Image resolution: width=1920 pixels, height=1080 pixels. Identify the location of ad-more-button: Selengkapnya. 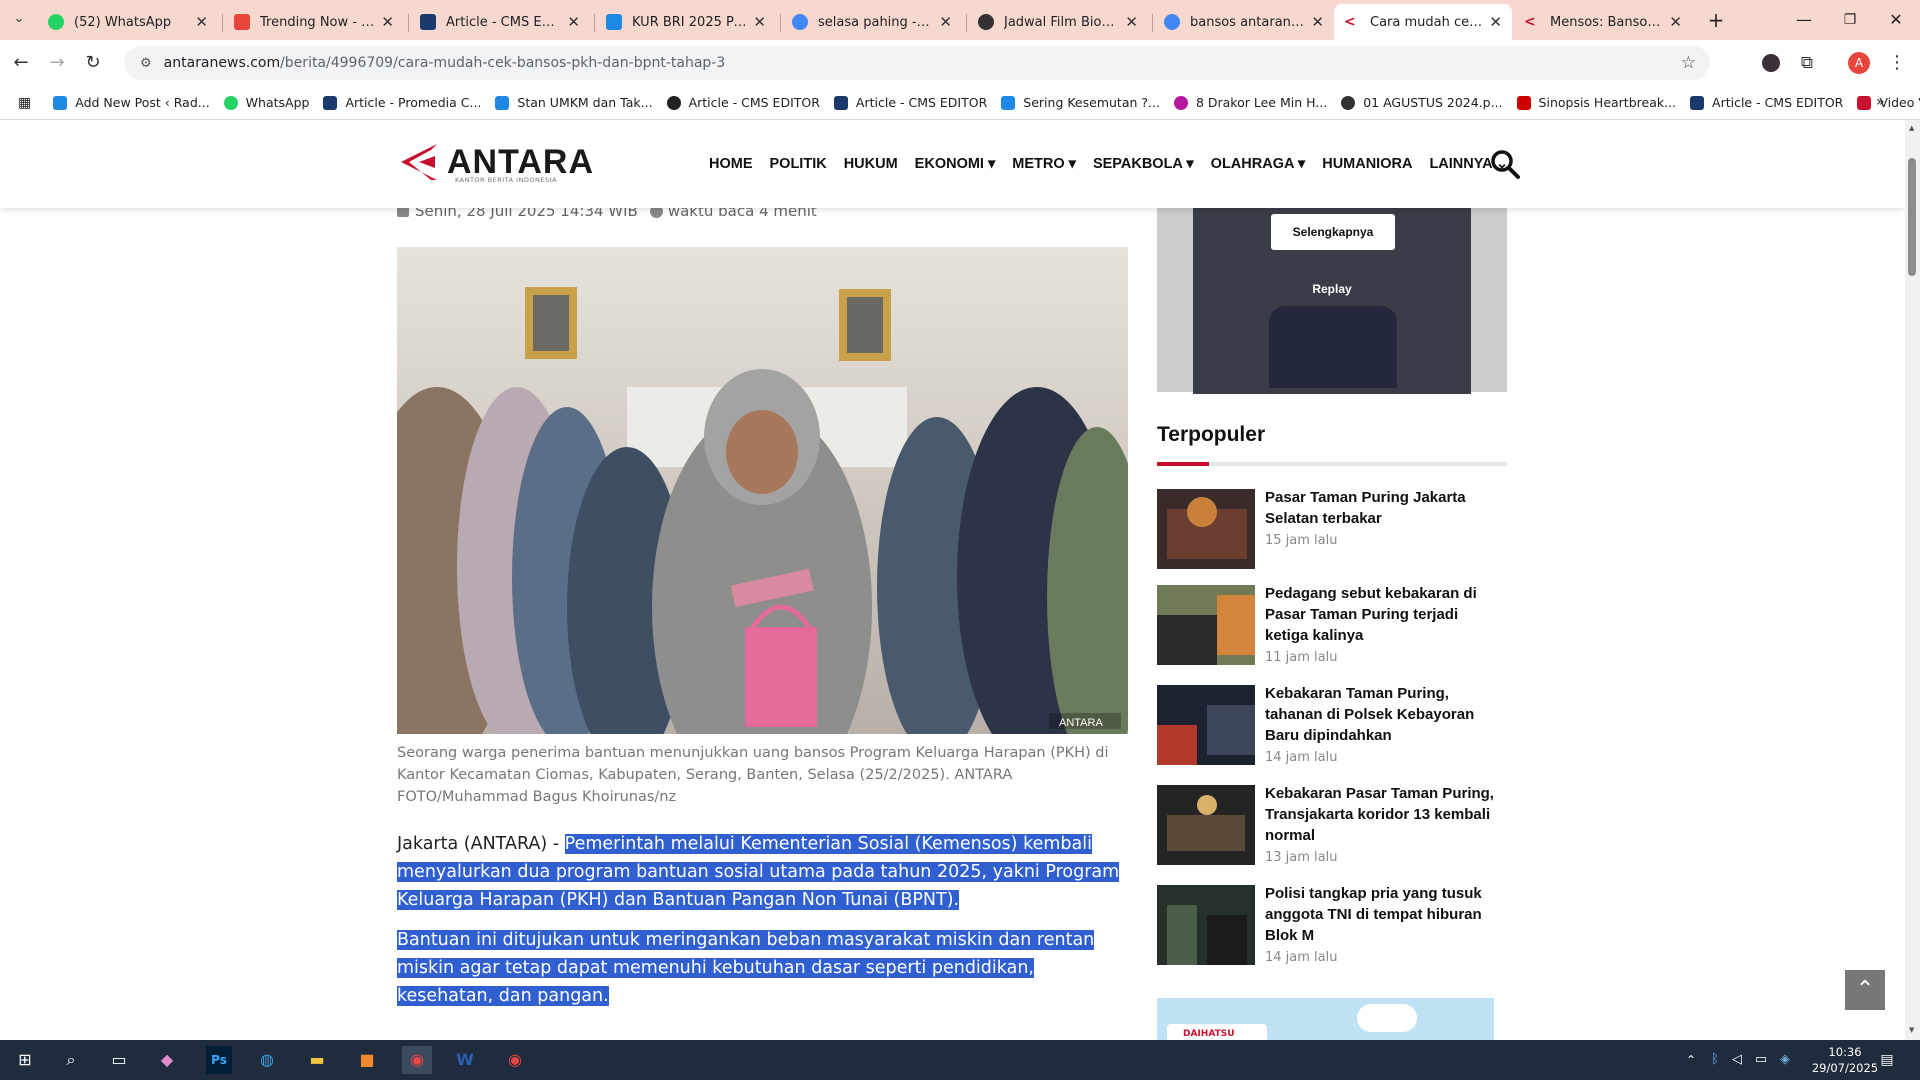
(1333, 232).